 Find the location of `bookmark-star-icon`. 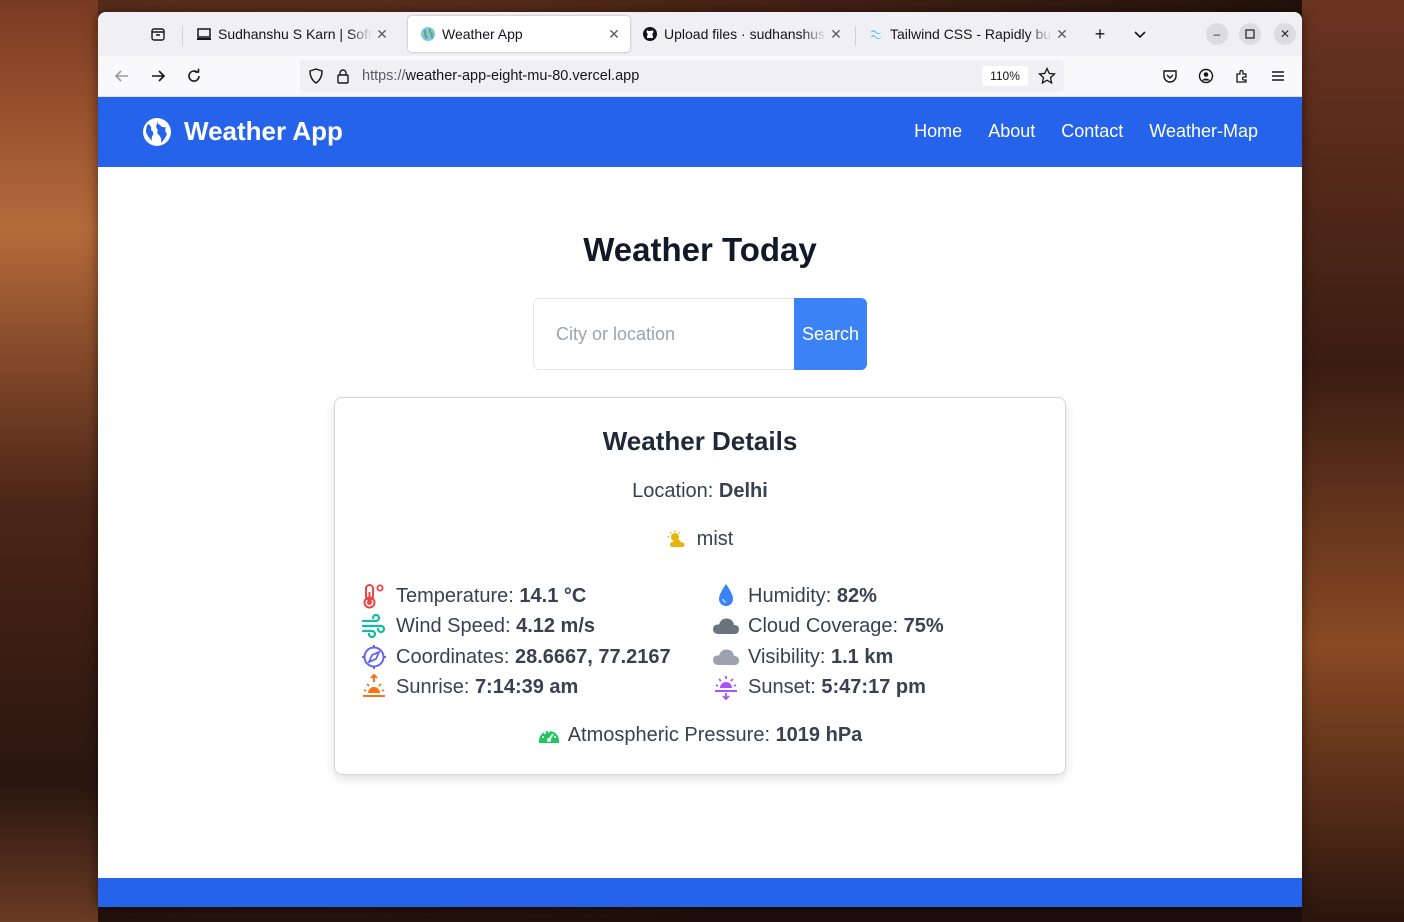

bookmark-star-icon is located at coordinates (1047, 78).